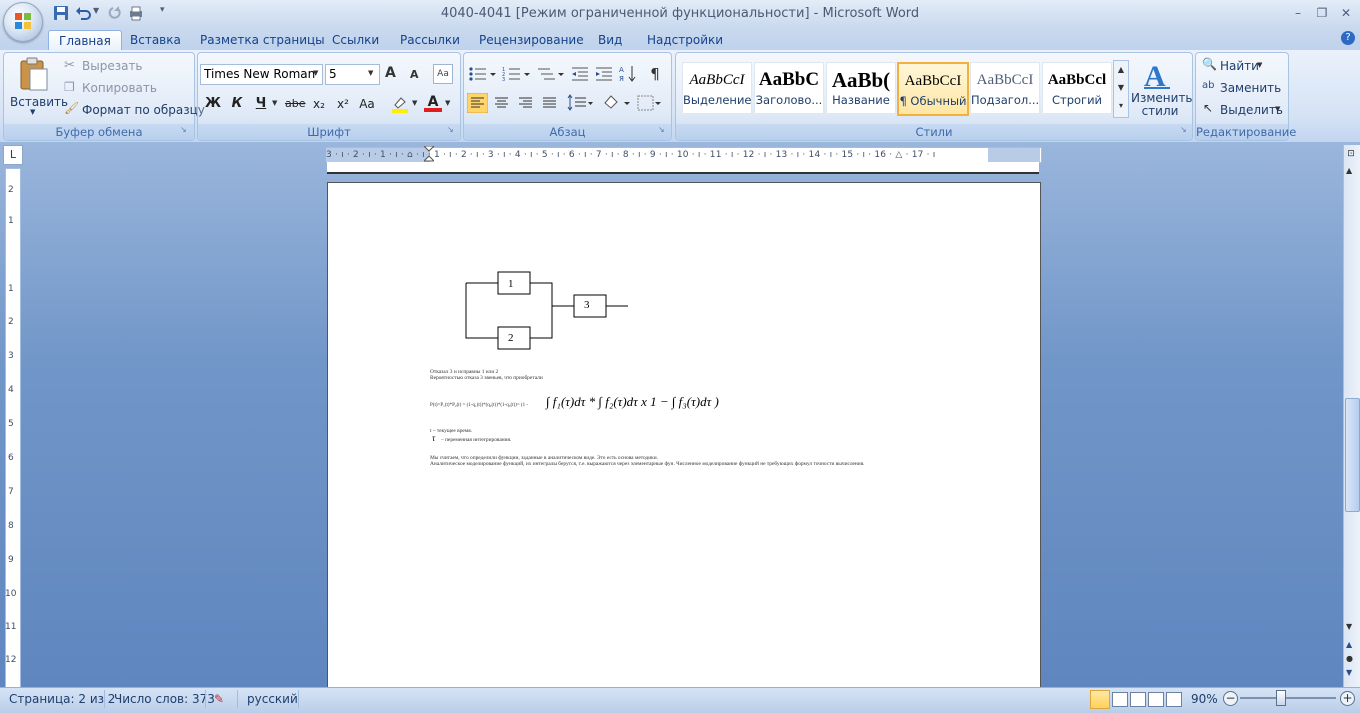  What do you see at coordinates (213, 104) in the screenshot?
I see `bold-button: Ж` at bounding box center [213, 104].